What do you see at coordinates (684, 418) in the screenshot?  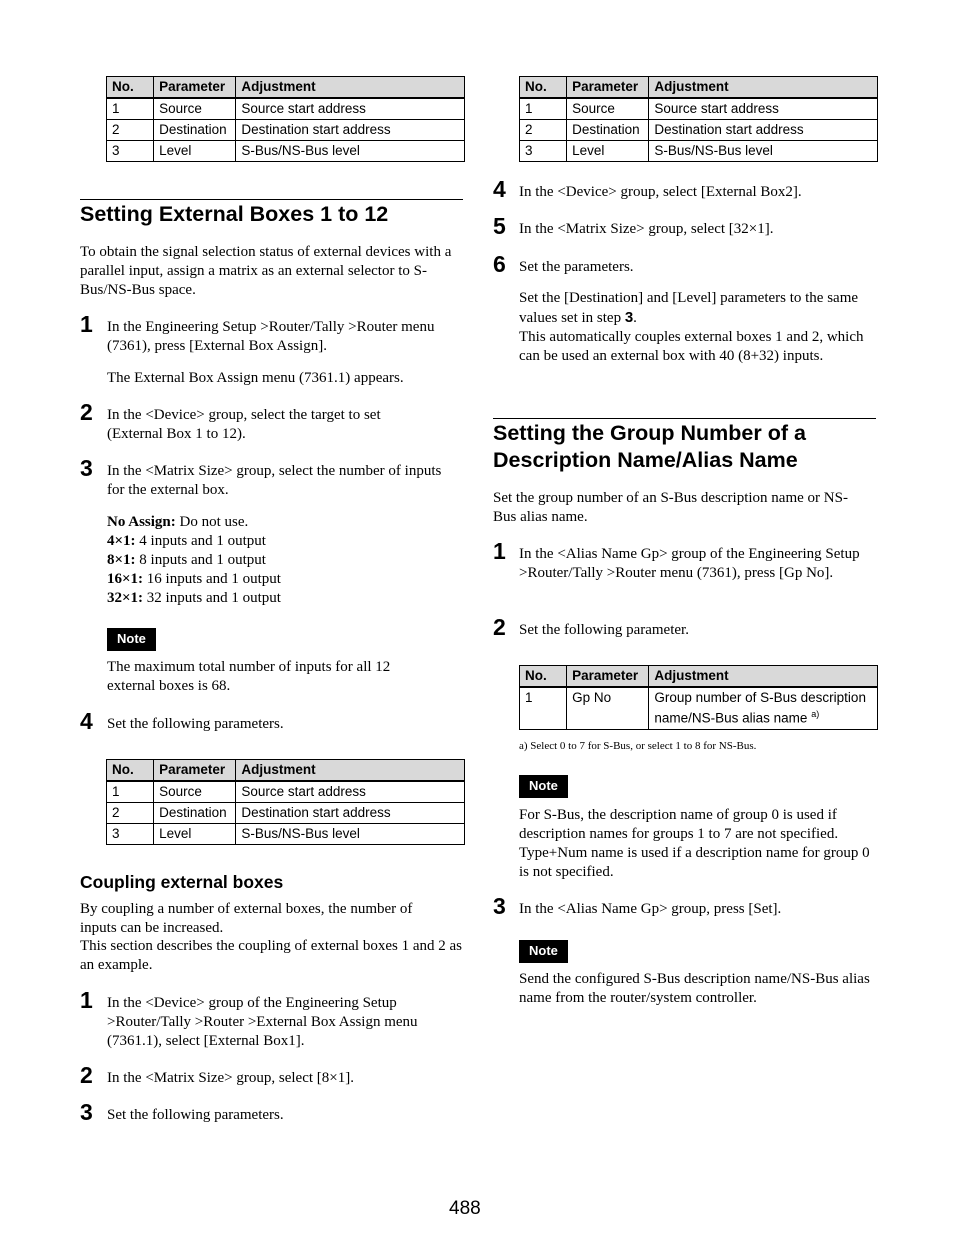 I see `section-divider` at bounding box center [684, 418].